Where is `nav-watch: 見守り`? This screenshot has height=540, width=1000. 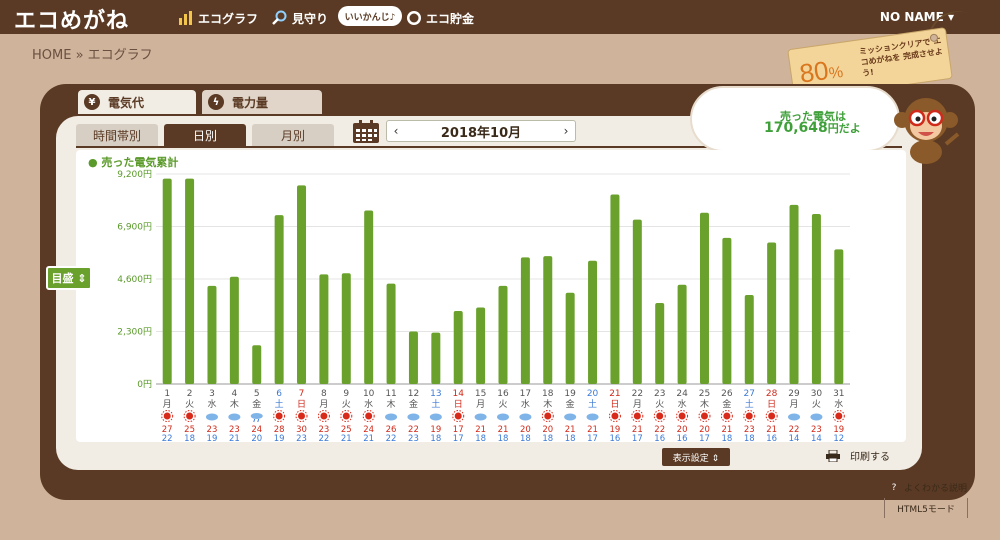
nav-watch: 見守り is located at coordinates (300, 18).